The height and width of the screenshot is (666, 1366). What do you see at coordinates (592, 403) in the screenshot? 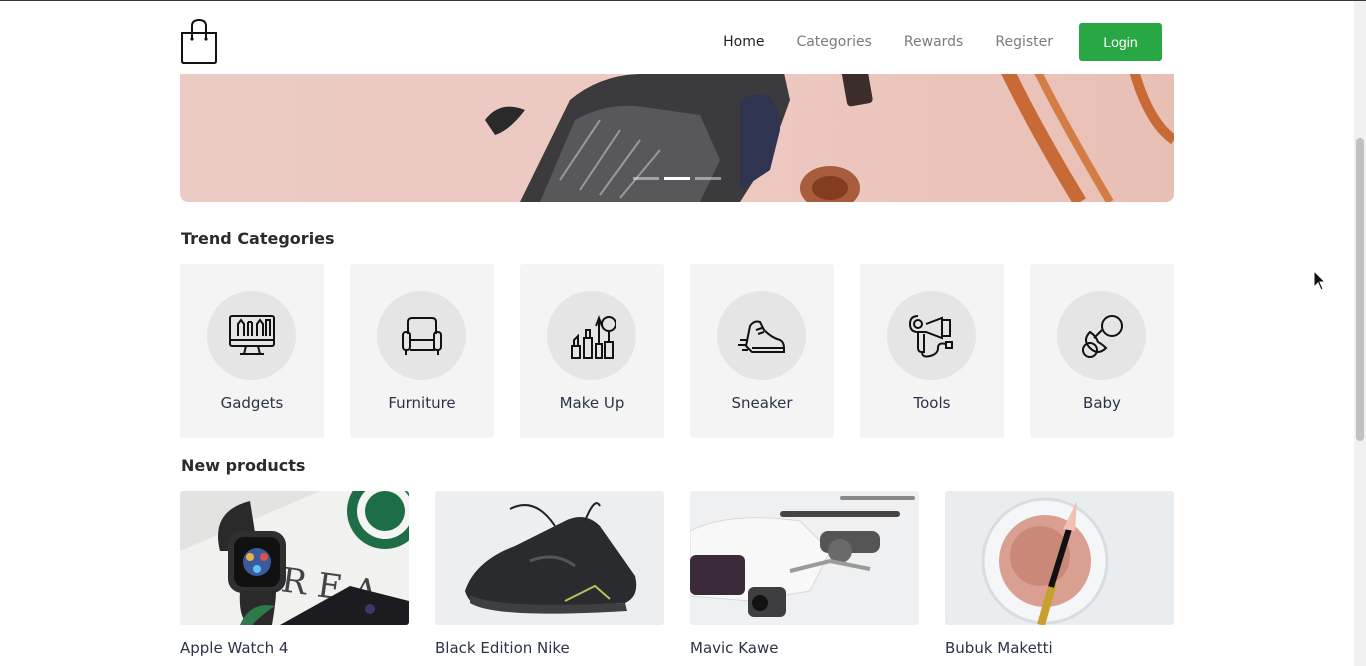
I see `category-label: Make Up` at bounding box center [592, 403].